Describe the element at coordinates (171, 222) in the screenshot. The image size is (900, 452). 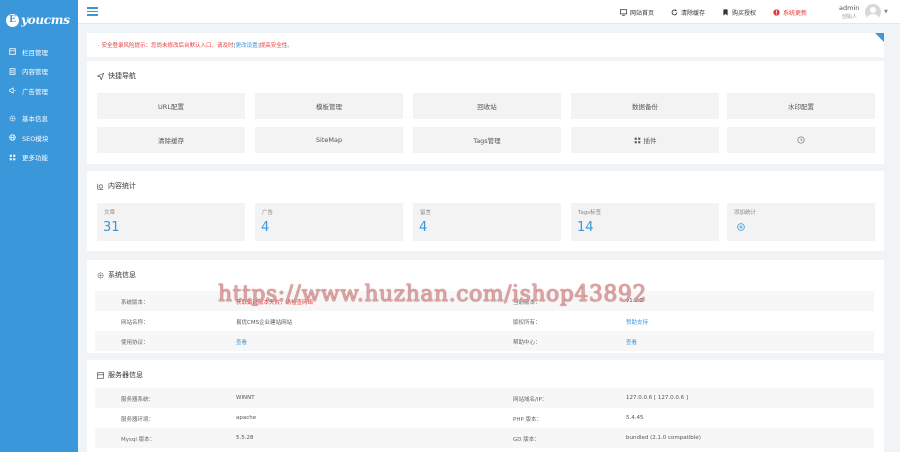
I see `stat-card-articles: 文章 31` at that location.